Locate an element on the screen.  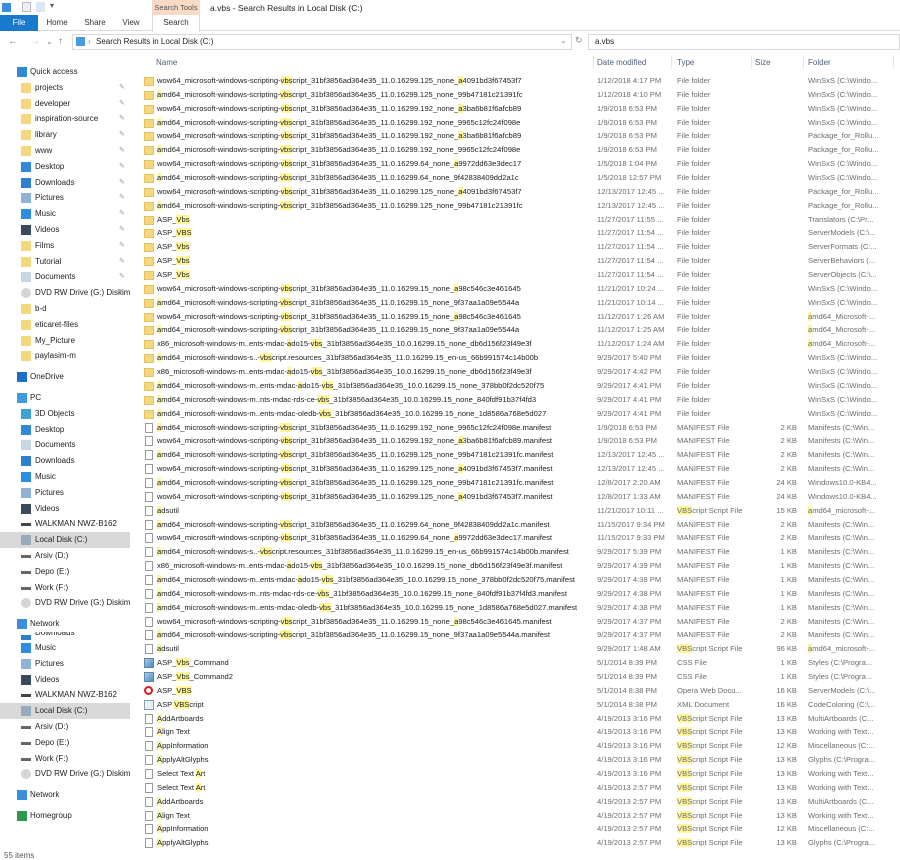
sidebar-item-inspiration-source: inspiration-source ✎ is located at coordinates (67, 119).